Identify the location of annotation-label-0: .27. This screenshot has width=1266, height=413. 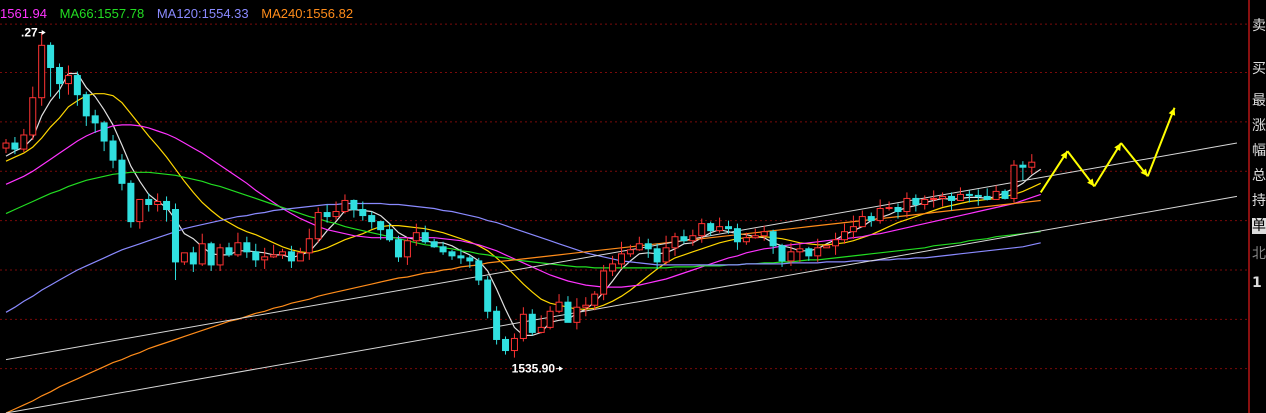
(29, 33).